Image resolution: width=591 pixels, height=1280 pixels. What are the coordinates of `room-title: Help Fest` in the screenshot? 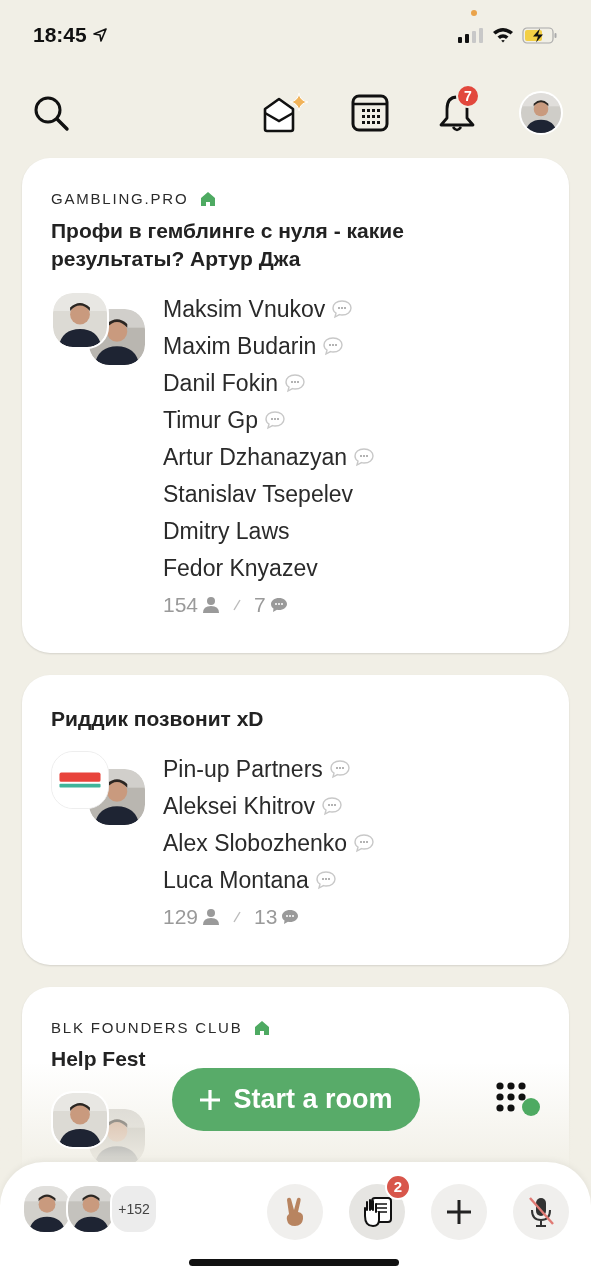 It's located at (99, 1059).